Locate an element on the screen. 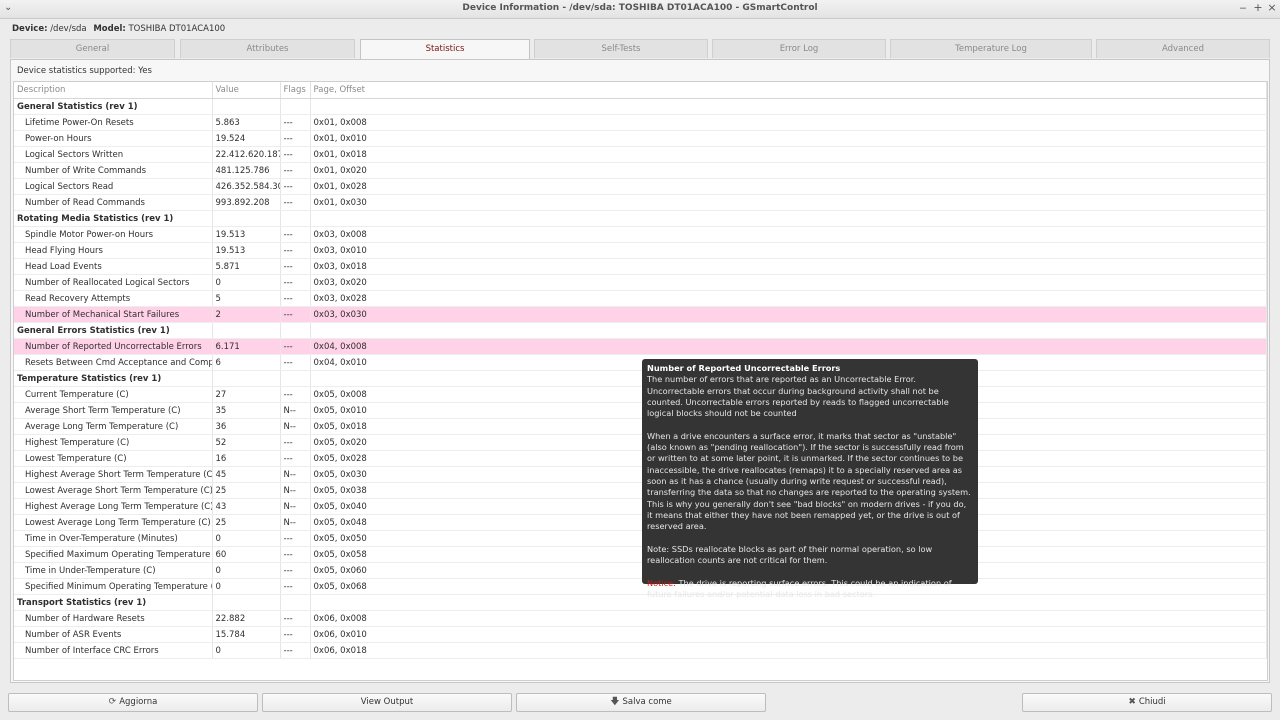 This screenshot has width=1280, height=720. column-header-description: Description is located at coordinates (113, 90).